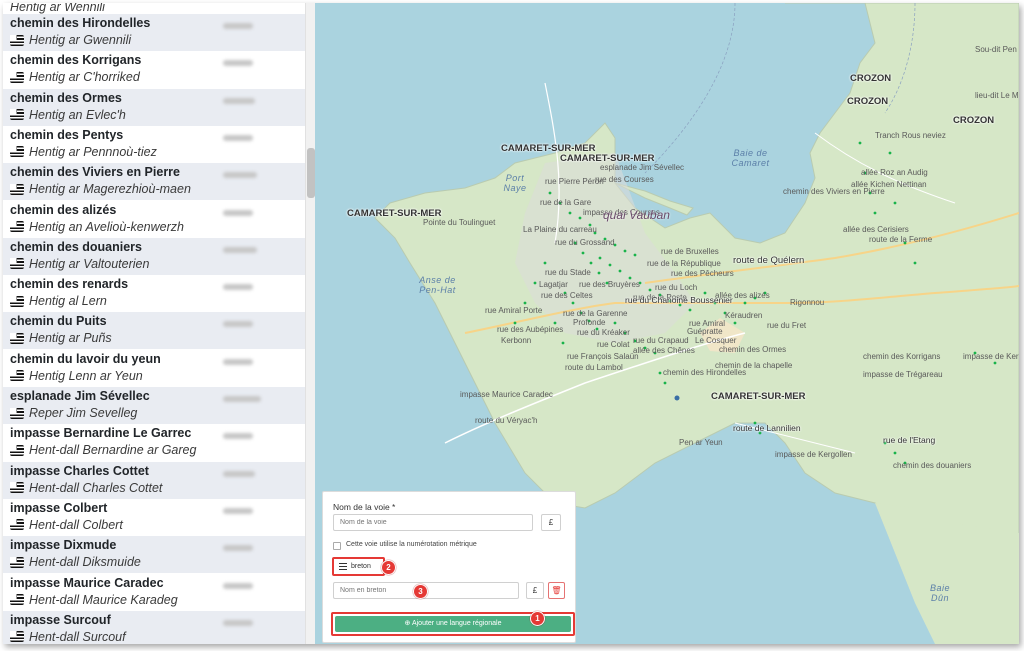 The width and height of the screenshot is (1024, 651). What do you see at coordinates (66, 97) in the screenshot?
I see `street-name-fr: chemin des Ormes` at bounding box center [66, 97].